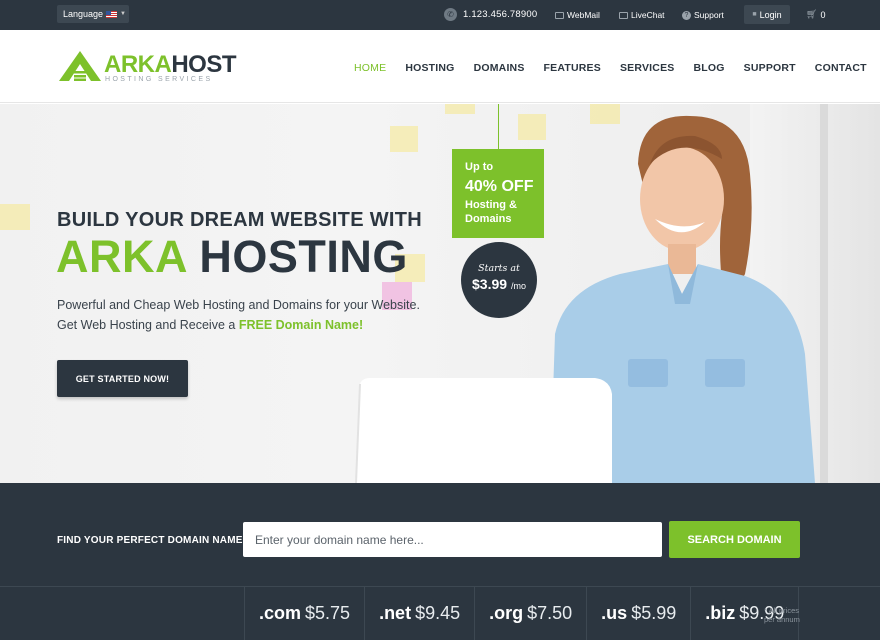 This screenshot has width=880, height=640. What do you see at coordinates (83, 14) in the screenshot?
I see `language-label: Language` at bounding box center [83, 14].